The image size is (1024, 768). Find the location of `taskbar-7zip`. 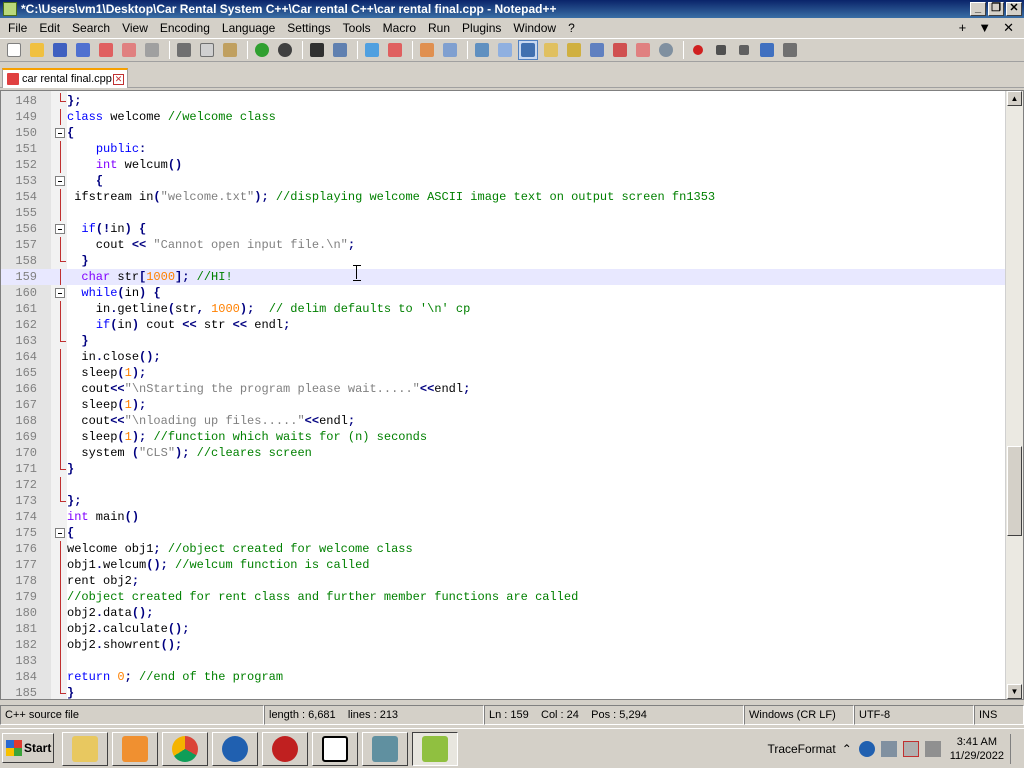

taskbar-7zip is located at coordinates (335, 749).